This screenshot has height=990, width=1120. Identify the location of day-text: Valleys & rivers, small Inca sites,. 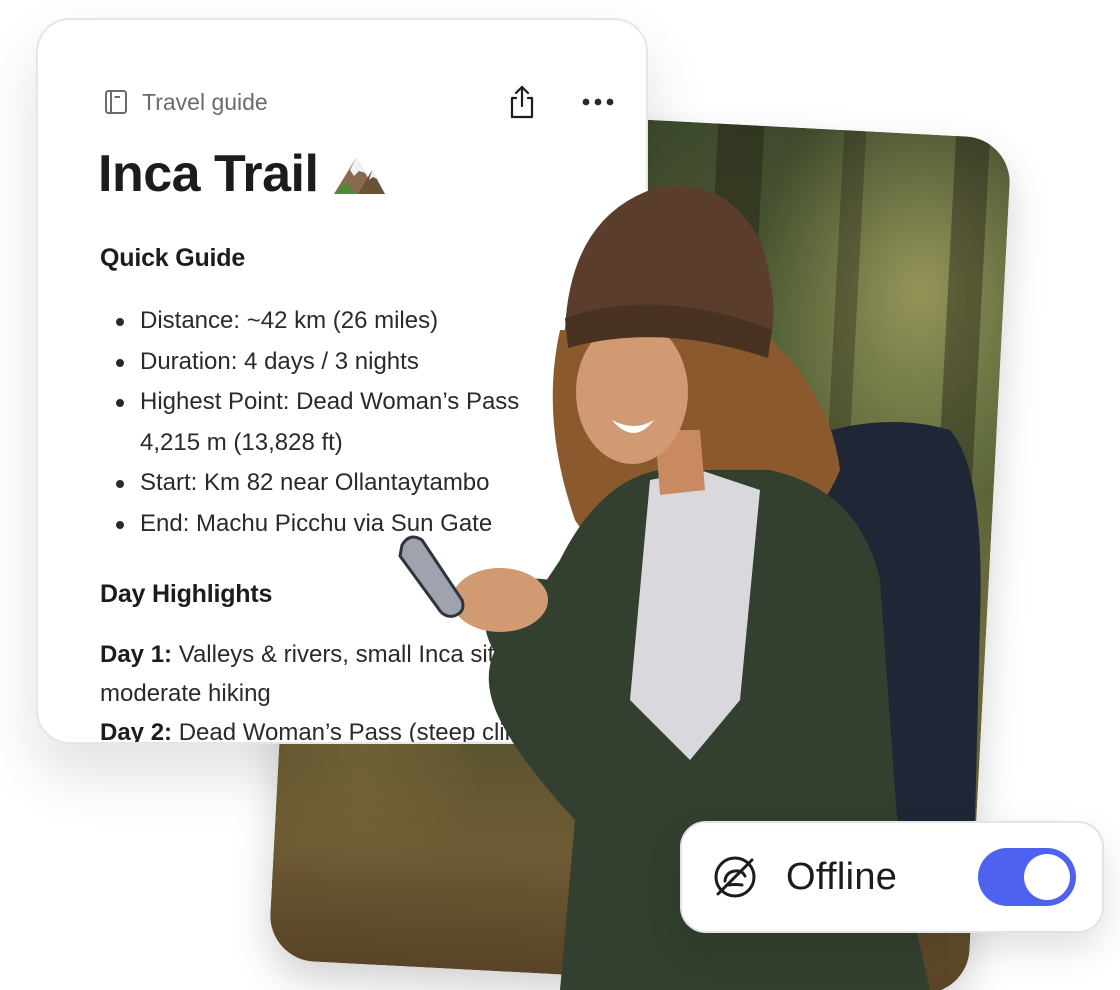
(349, 654).